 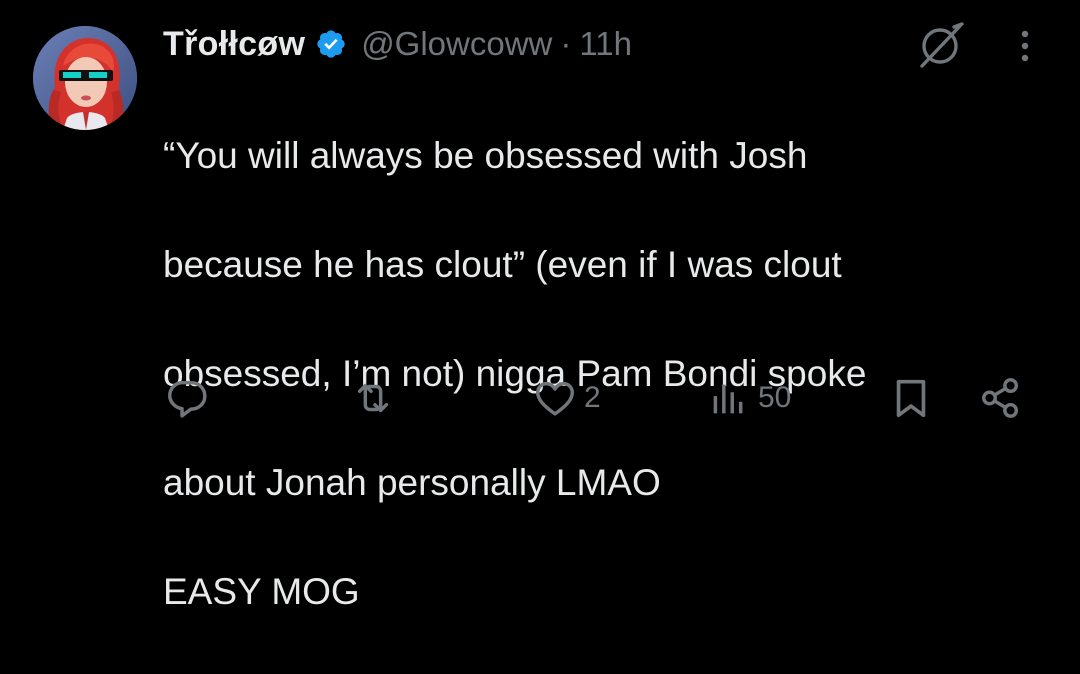 I want to click on like-count: 2, so click(x=592, y=397).